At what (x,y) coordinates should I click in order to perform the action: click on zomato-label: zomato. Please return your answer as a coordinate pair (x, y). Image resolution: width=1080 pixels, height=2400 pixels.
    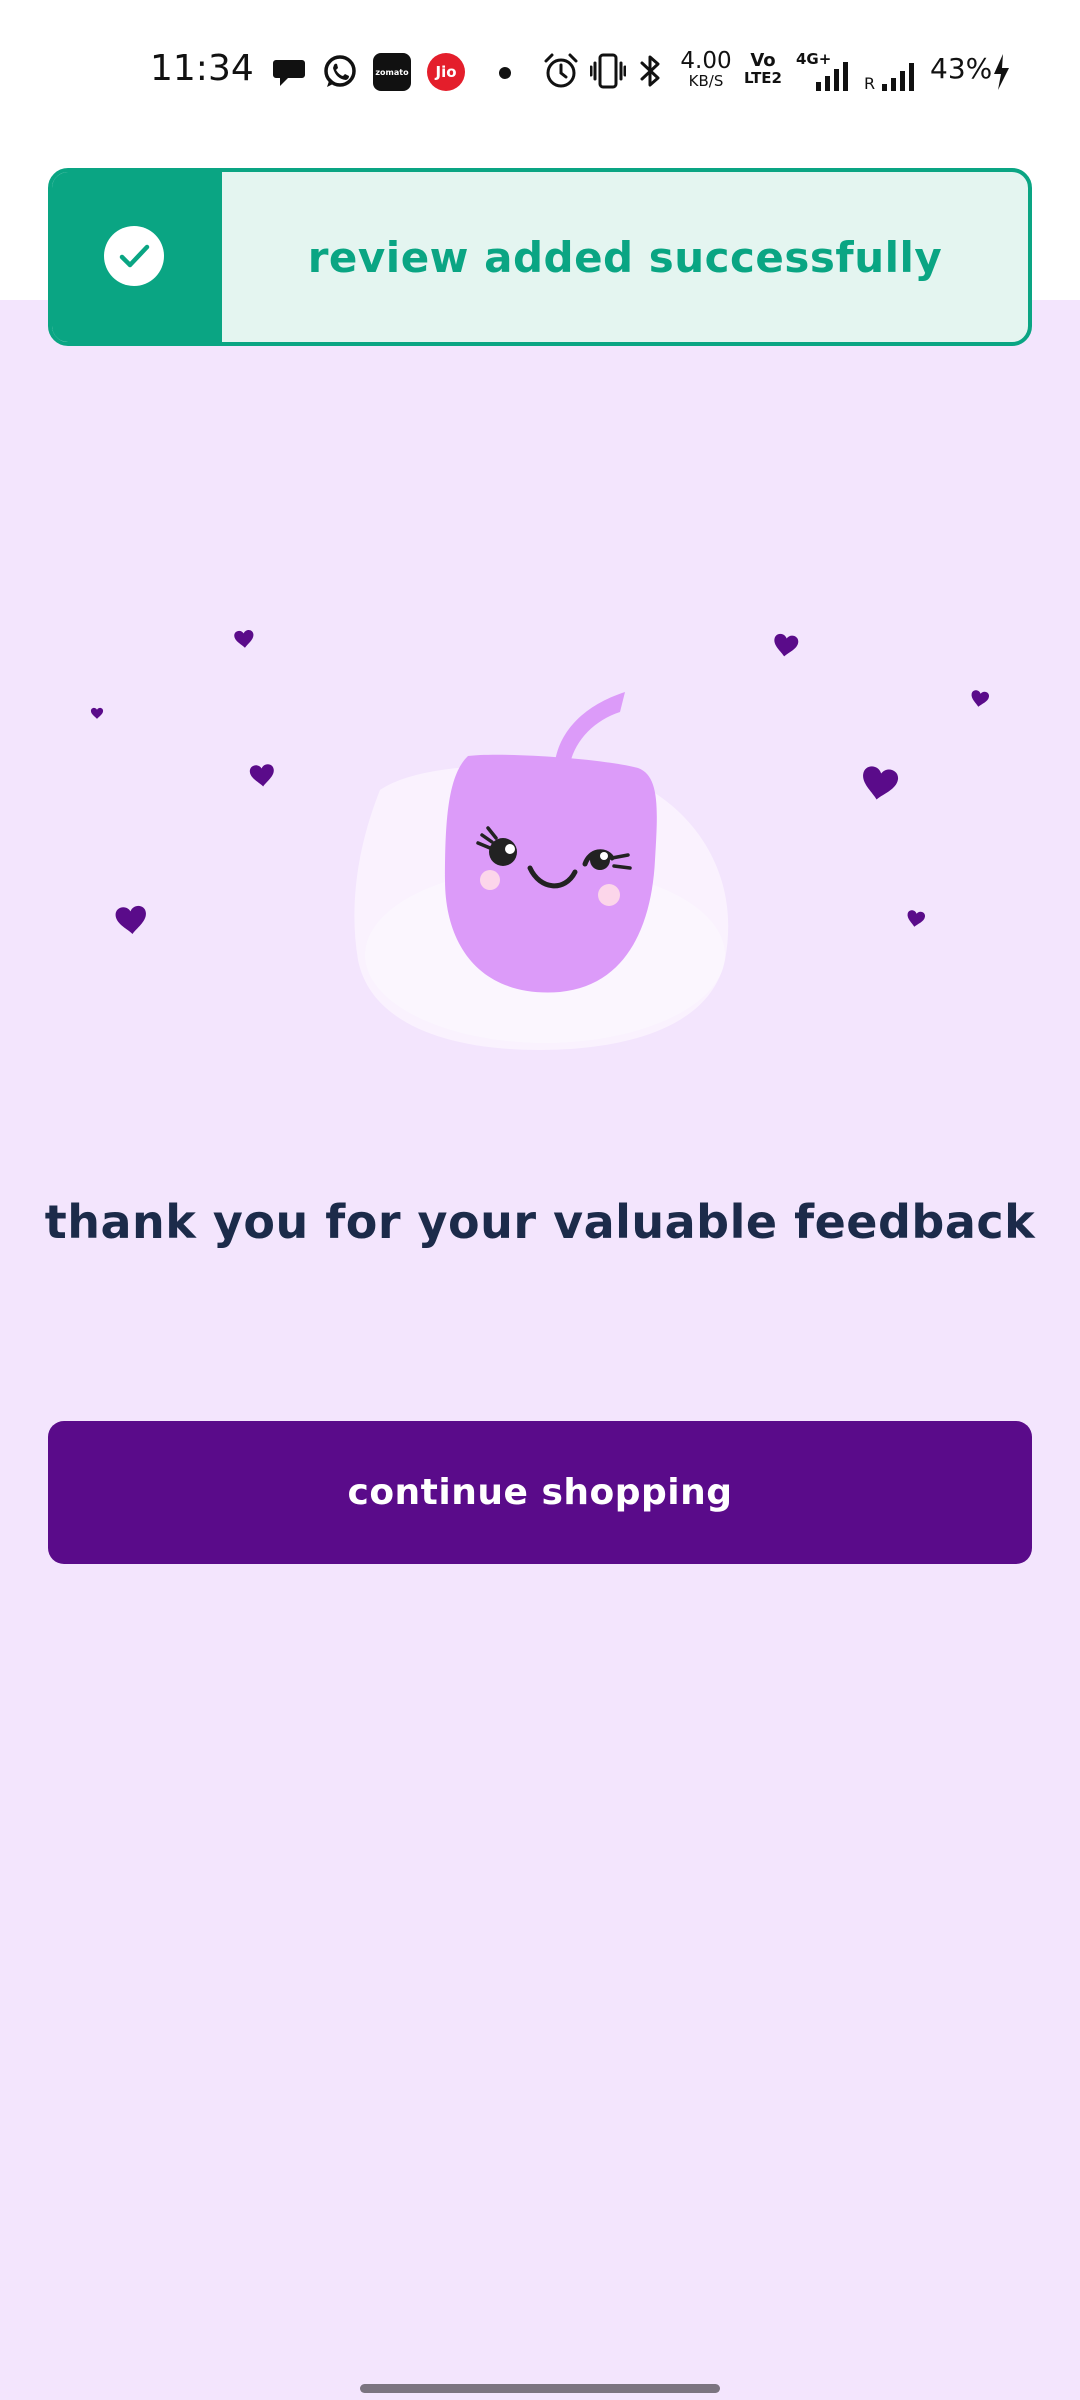
    Looking at the image, I should click on (392, 72).